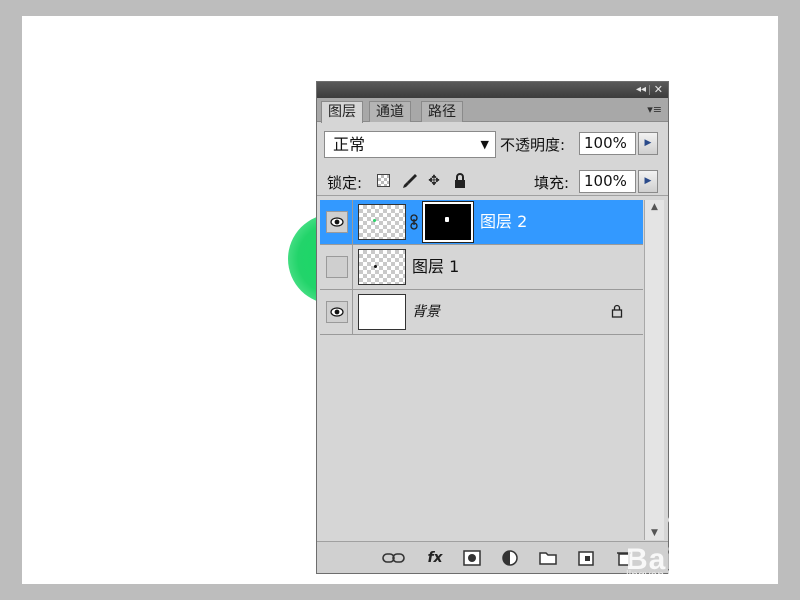 This screenshot has height=600, width=800. What do you see at coordinates (383, 180) in the screenshot?
I see `lock-transparent-icon` at bounding box center [383, 180].